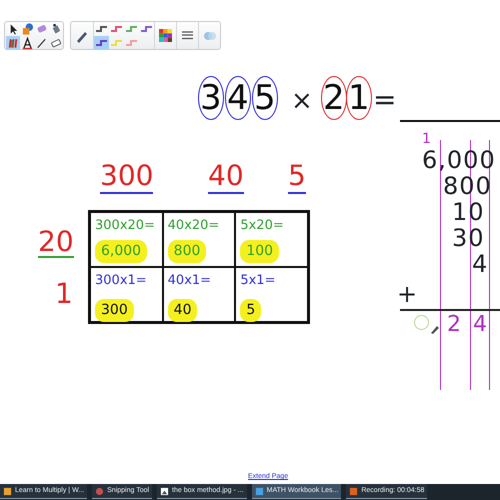  I want to click on column-header: 40, so click(226, 178).